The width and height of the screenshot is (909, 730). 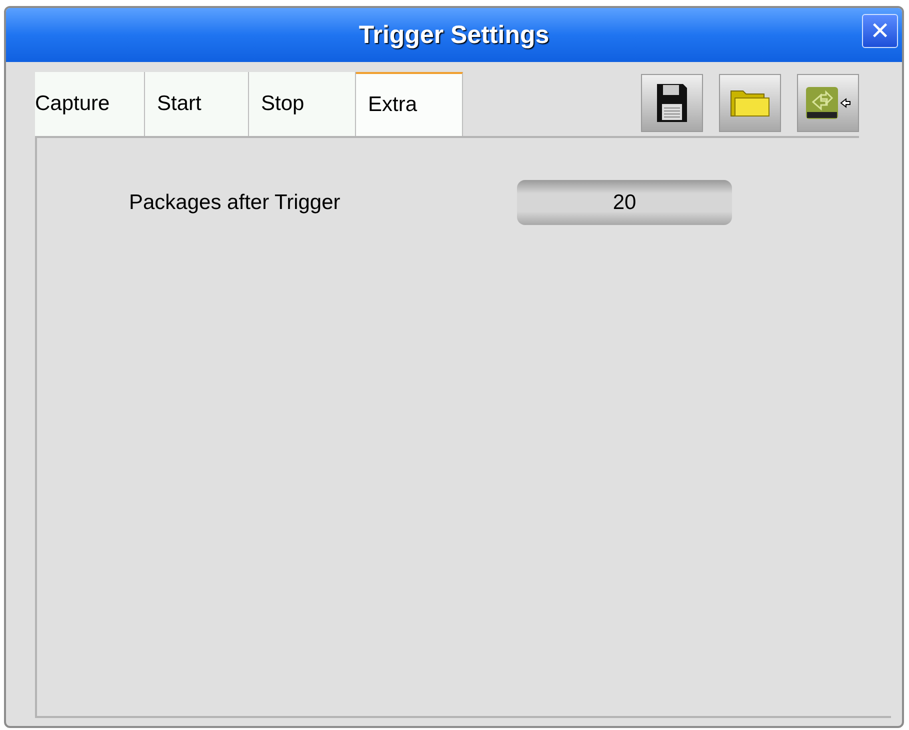 I want to click on import-button, so click(x=828, y=103).